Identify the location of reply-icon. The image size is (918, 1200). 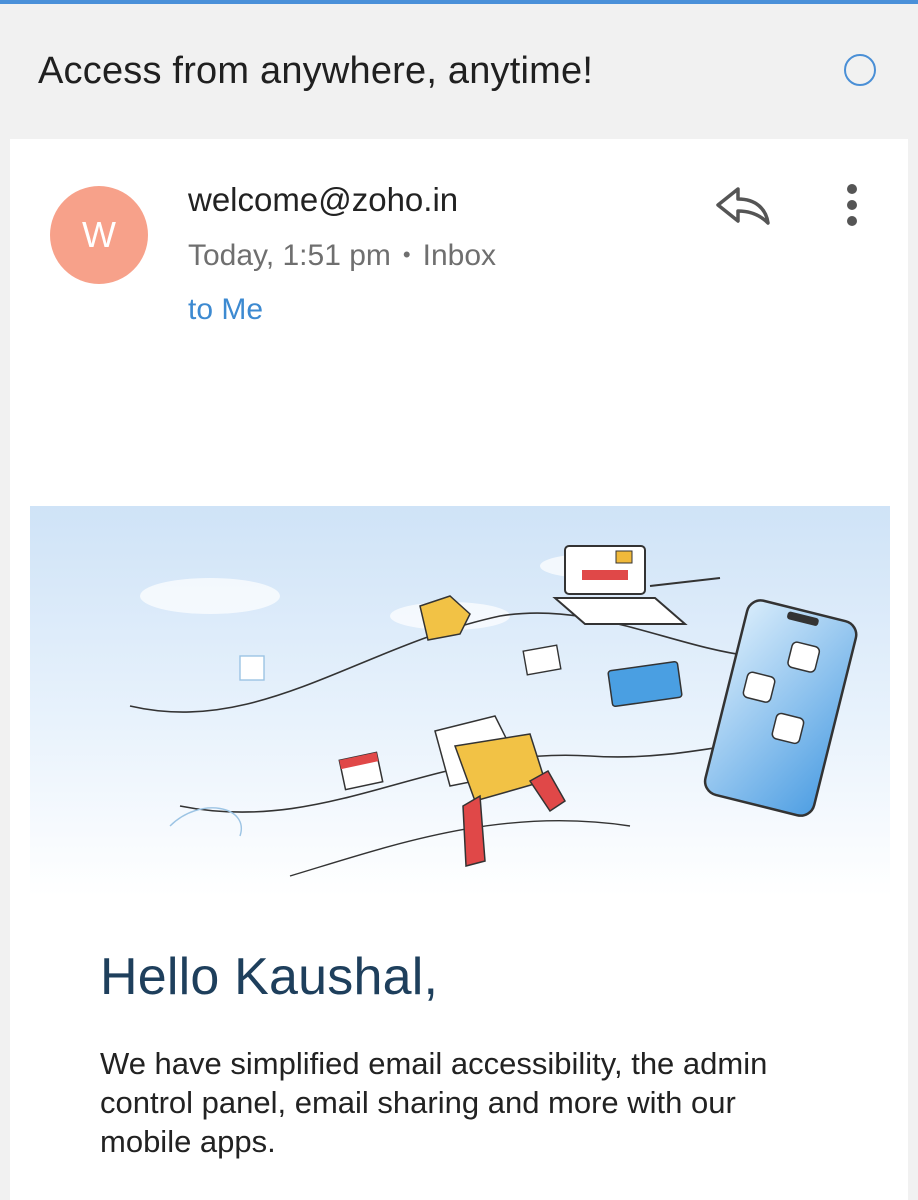
(742, 205).